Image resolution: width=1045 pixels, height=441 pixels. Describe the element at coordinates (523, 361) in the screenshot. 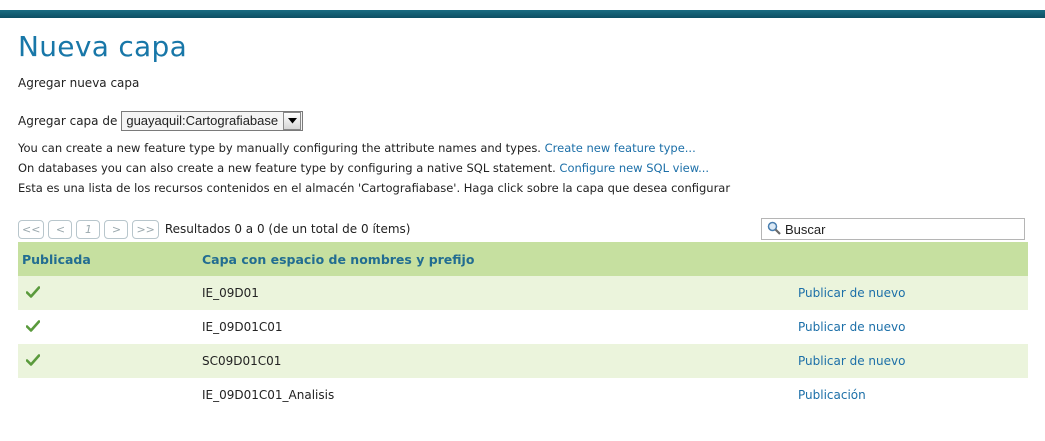

I see `table-row: SC09D01C01 Publicar de nuevo` at that location.